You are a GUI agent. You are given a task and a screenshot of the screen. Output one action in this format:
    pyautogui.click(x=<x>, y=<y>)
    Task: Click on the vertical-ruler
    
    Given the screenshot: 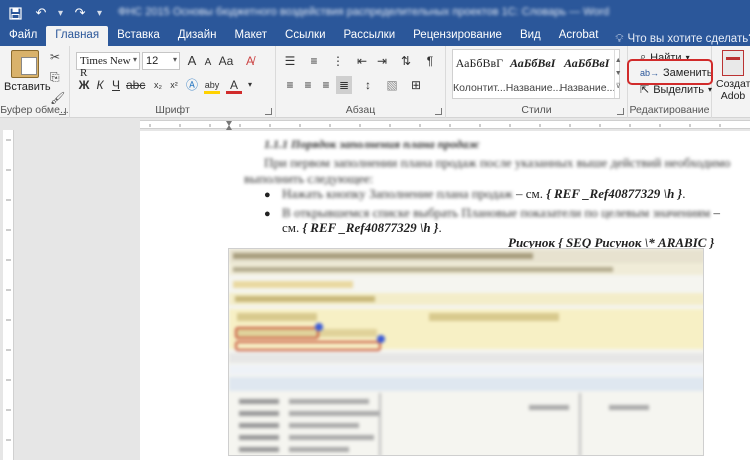 What is the action you would take?
    pyautogui.click(x=8, y=295)
    